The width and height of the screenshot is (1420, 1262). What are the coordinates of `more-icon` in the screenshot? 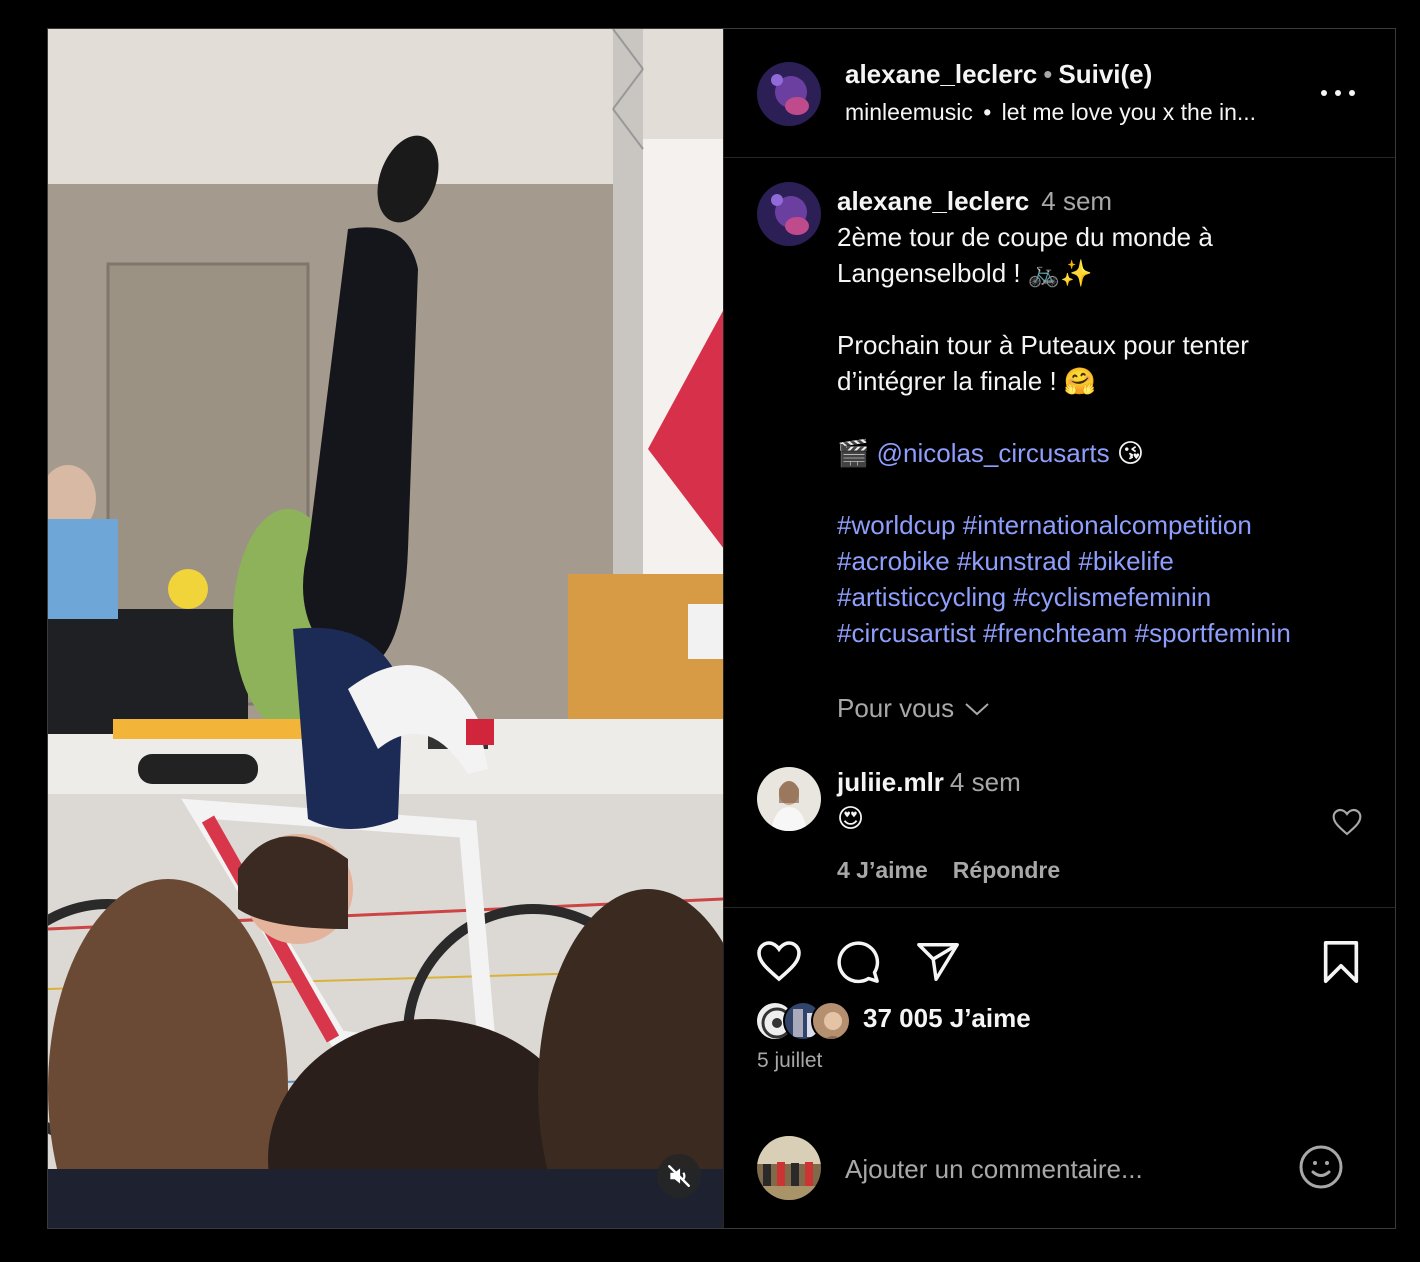 It's located at (1324, 93).